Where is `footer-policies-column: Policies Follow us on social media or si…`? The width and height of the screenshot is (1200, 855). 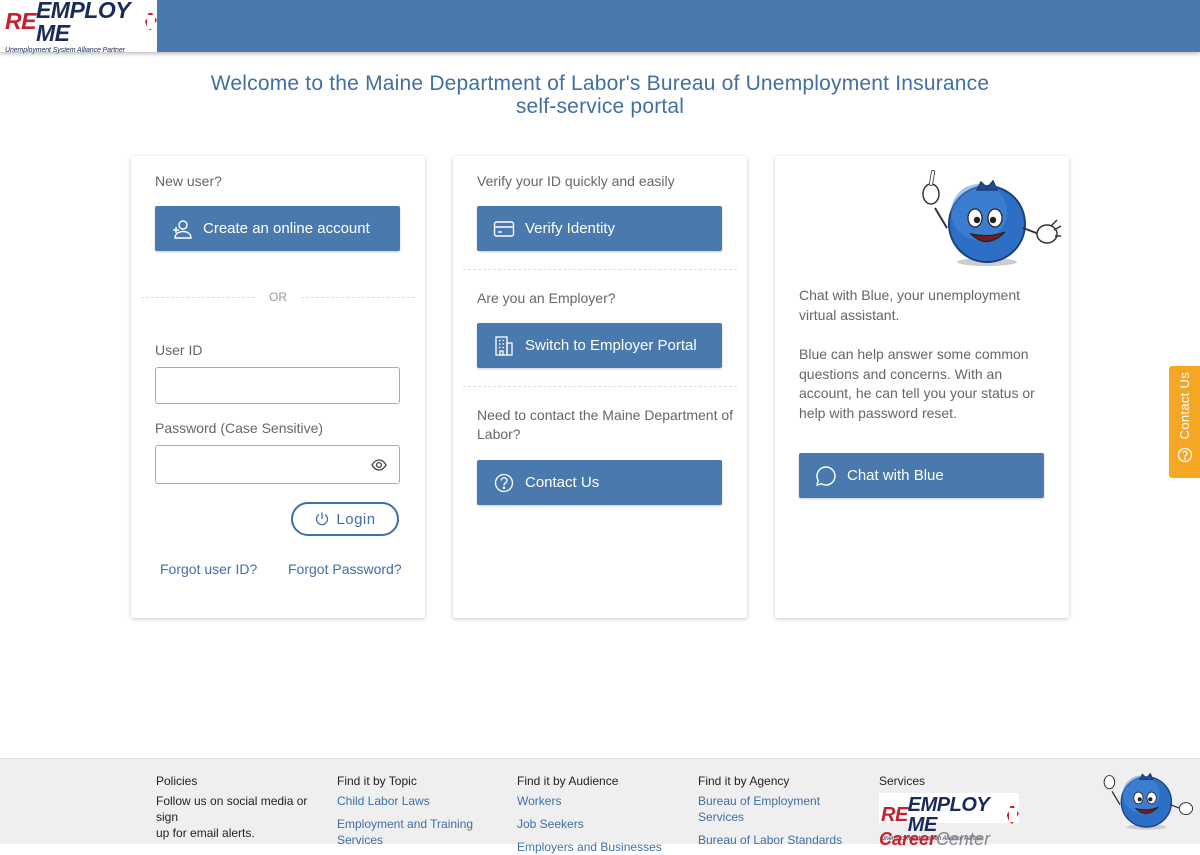
footer-policies-column: Policies Follow us on social media or si… is located at coordinates (236, 807).